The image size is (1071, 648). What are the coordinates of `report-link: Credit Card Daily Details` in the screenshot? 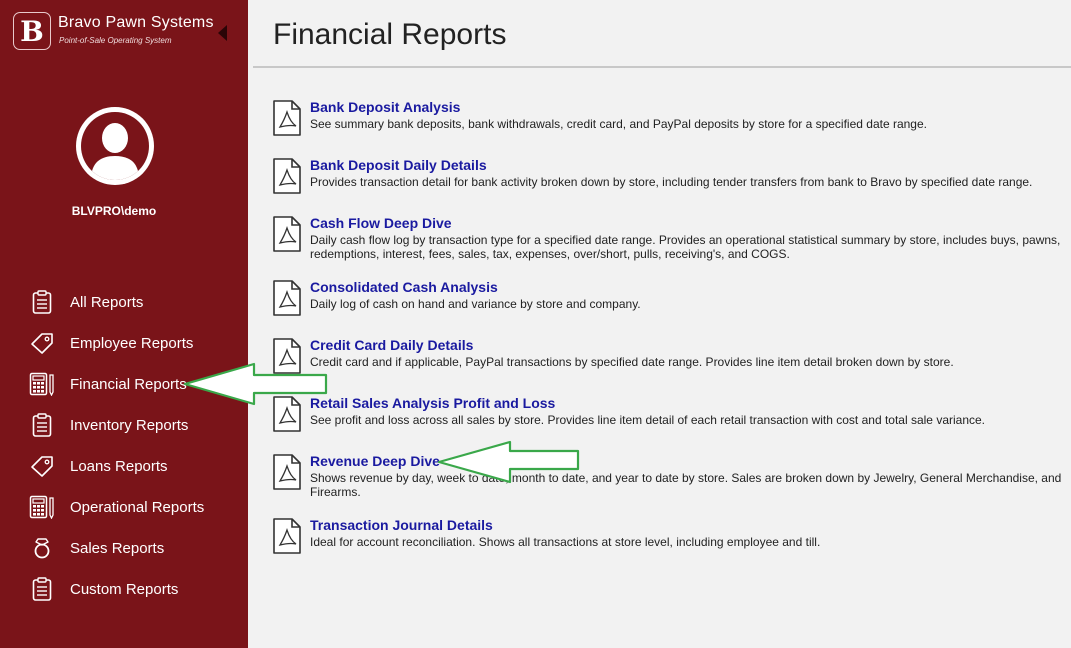 It's located at (391, 345).